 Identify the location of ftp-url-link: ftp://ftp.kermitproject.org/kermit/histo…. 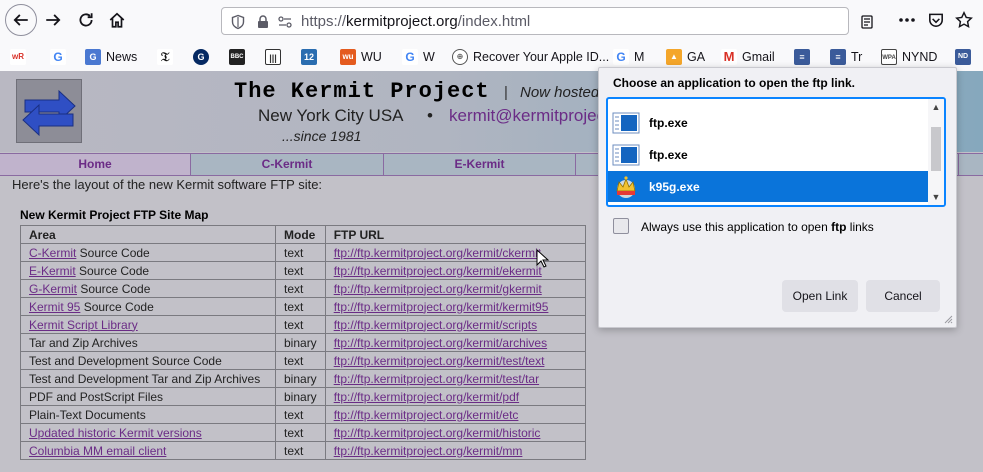
(437, 433).